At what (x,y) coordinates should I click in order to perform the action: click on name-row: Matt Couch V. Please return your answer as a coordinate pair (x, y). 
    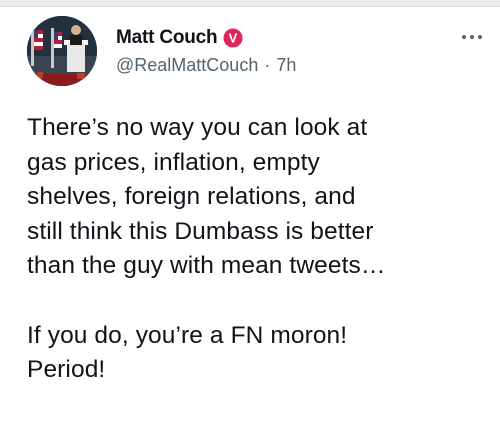
    Looking at the image, I should click on (298, 38).